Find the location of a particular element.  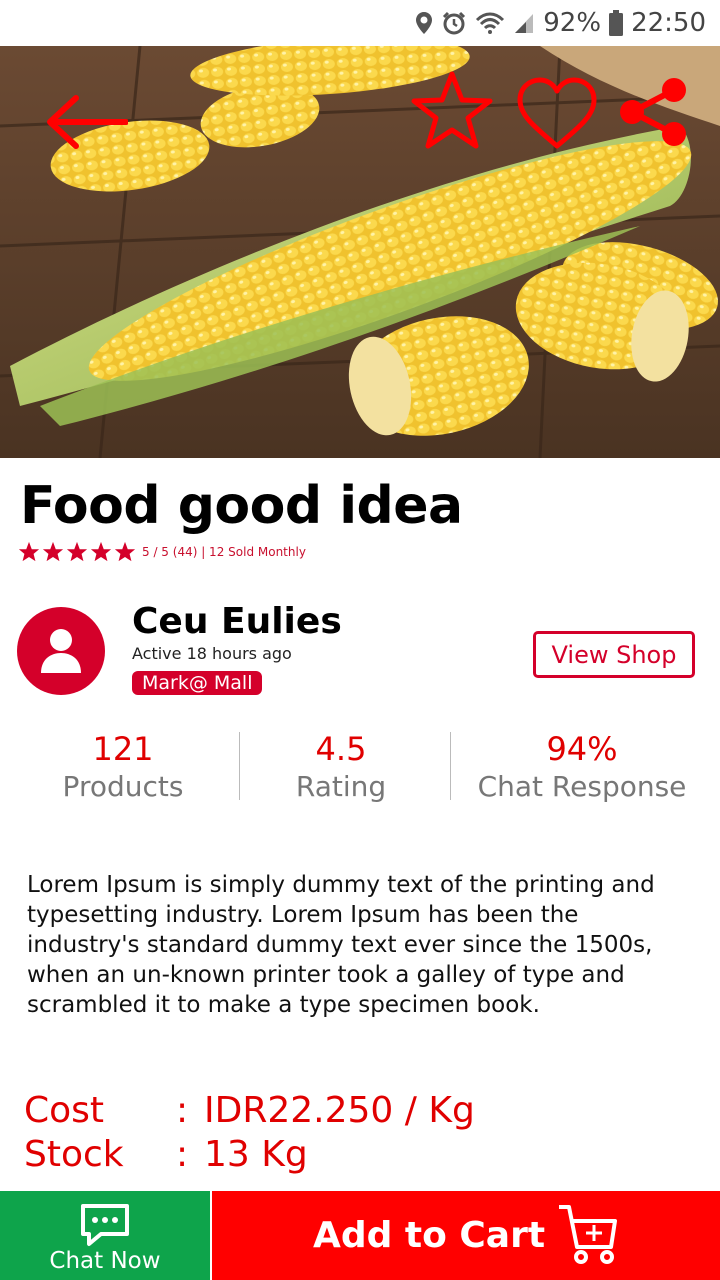

cost-row: Cost : IDR22.250 / Kg is located at coordinates (249, 1110).